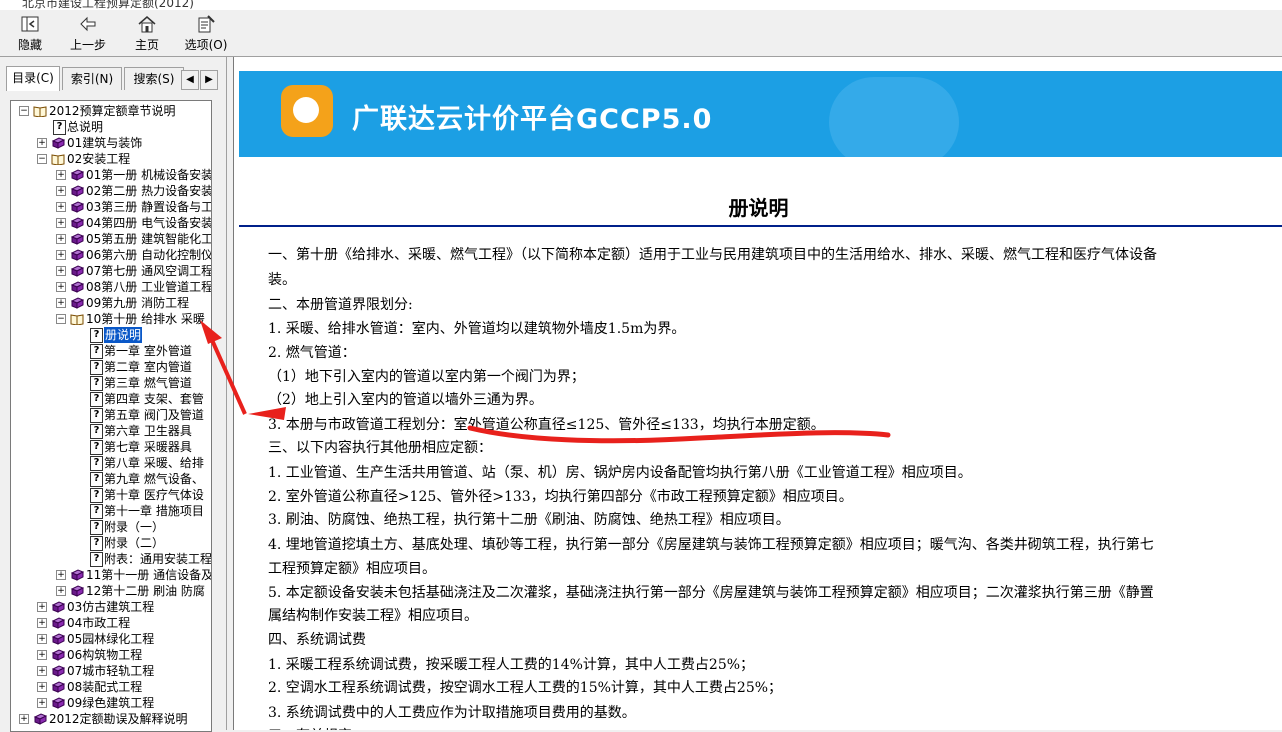 Image resolution: width=1282 pixels, height=732 pixels. I want to click on tree-item: − 10第十册 给排水 采暖, so click(111, 319).